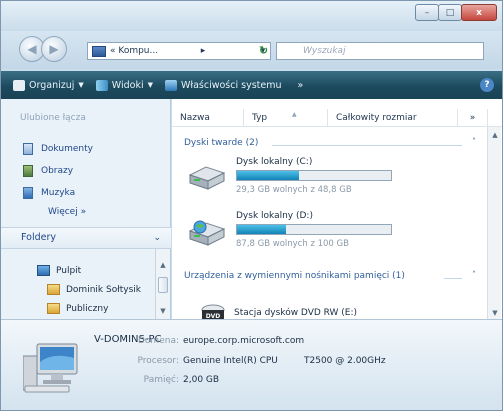 This screenshot has width=503, height=411. I want to click on content-scrollbar: ▲ ▼, so click(494, 223).